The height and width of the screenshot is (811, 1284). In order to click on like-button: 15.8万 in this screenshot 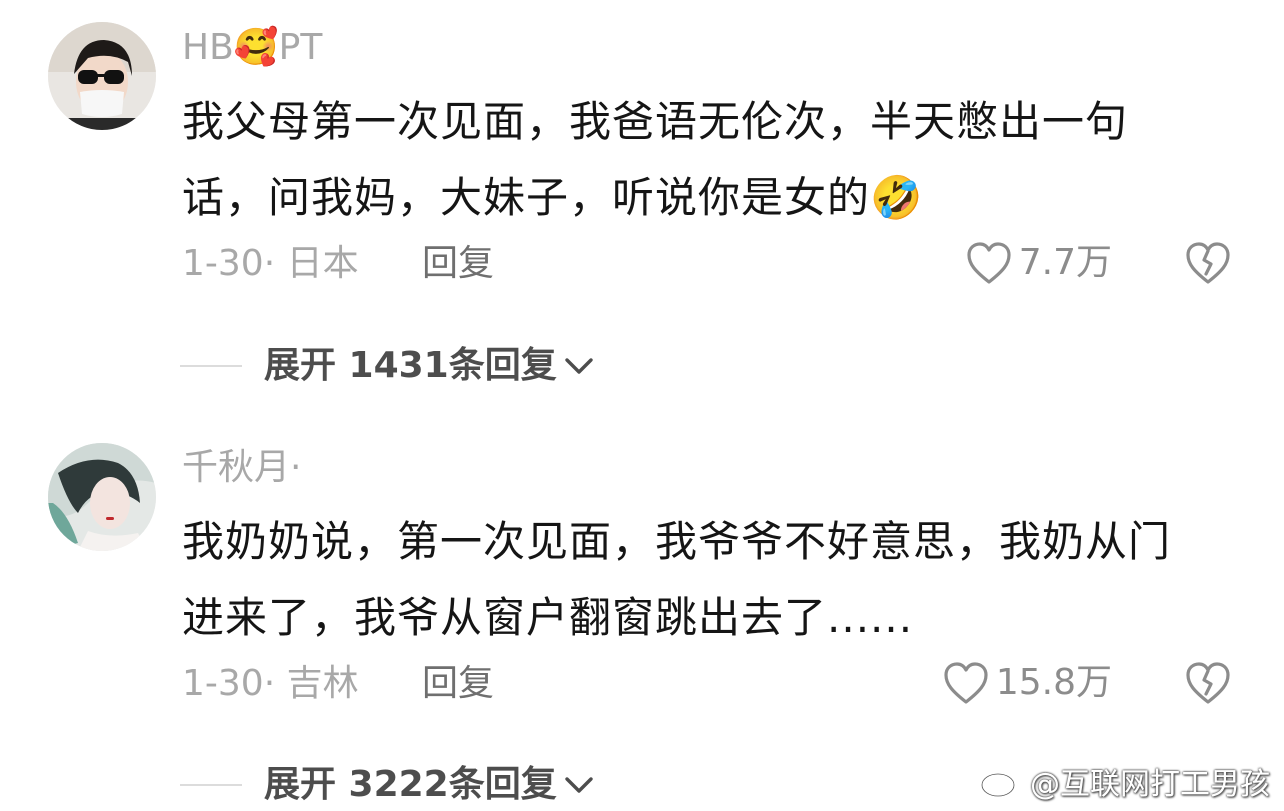, I will do `click(1027, 683)`.